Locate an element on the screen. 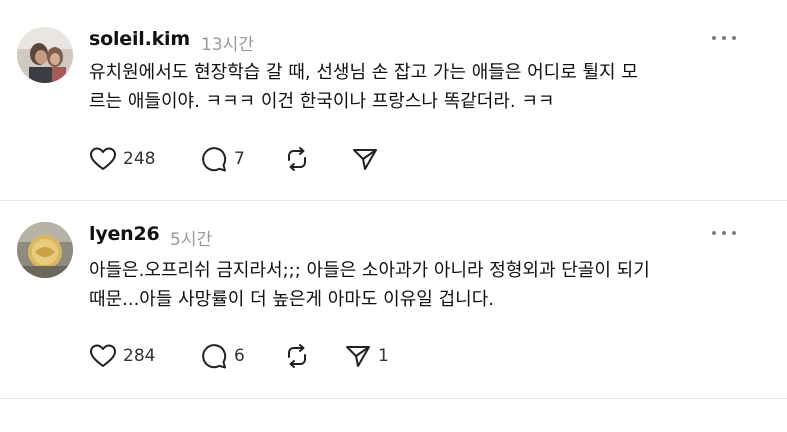  post-time: 5시간 is located at coordinates (191, 240).